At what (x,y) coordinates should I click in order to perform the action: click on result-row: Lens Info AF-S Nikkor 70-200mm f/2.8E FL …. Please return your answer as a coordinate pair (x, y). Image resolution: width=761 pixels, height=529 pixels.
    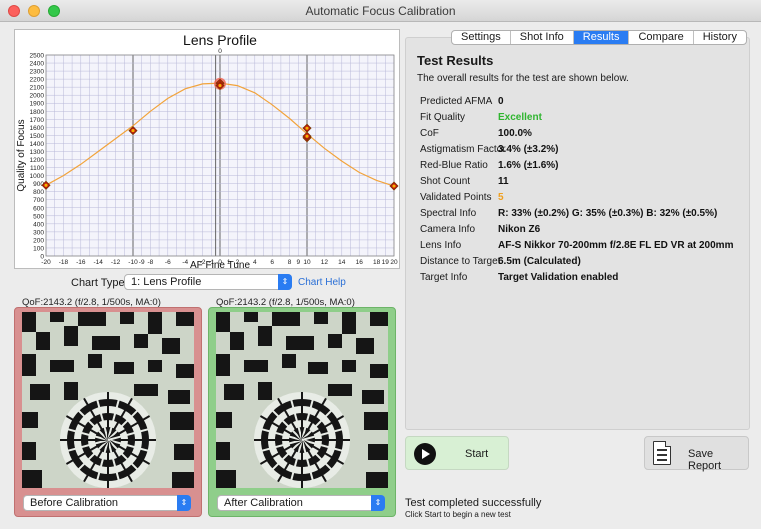
    Looking at the image, I should click on (585, 247).